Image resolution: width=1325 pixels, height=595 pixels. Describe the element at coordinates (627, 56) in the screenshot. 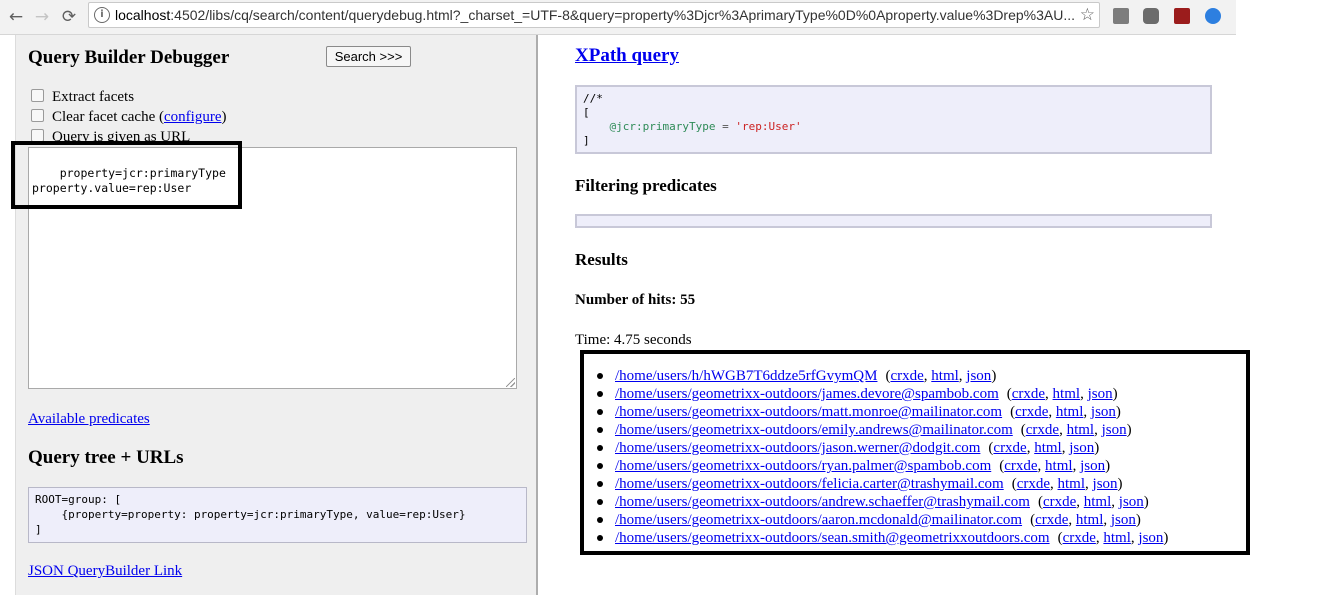

I see `xpath-query-link: XPath query` at that location.